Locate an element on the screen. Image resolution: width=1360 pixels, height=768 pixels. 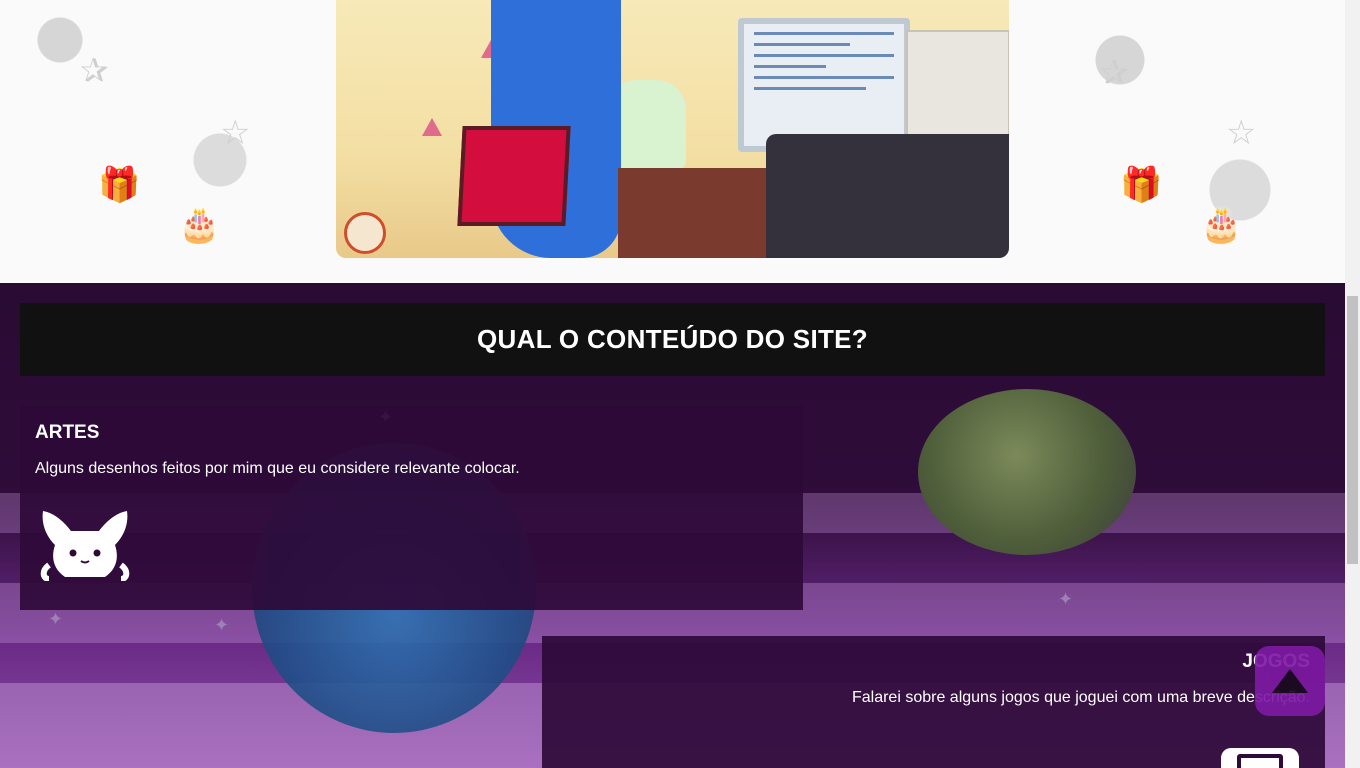
card-title: ARTES is located at coordinates (67, 432).